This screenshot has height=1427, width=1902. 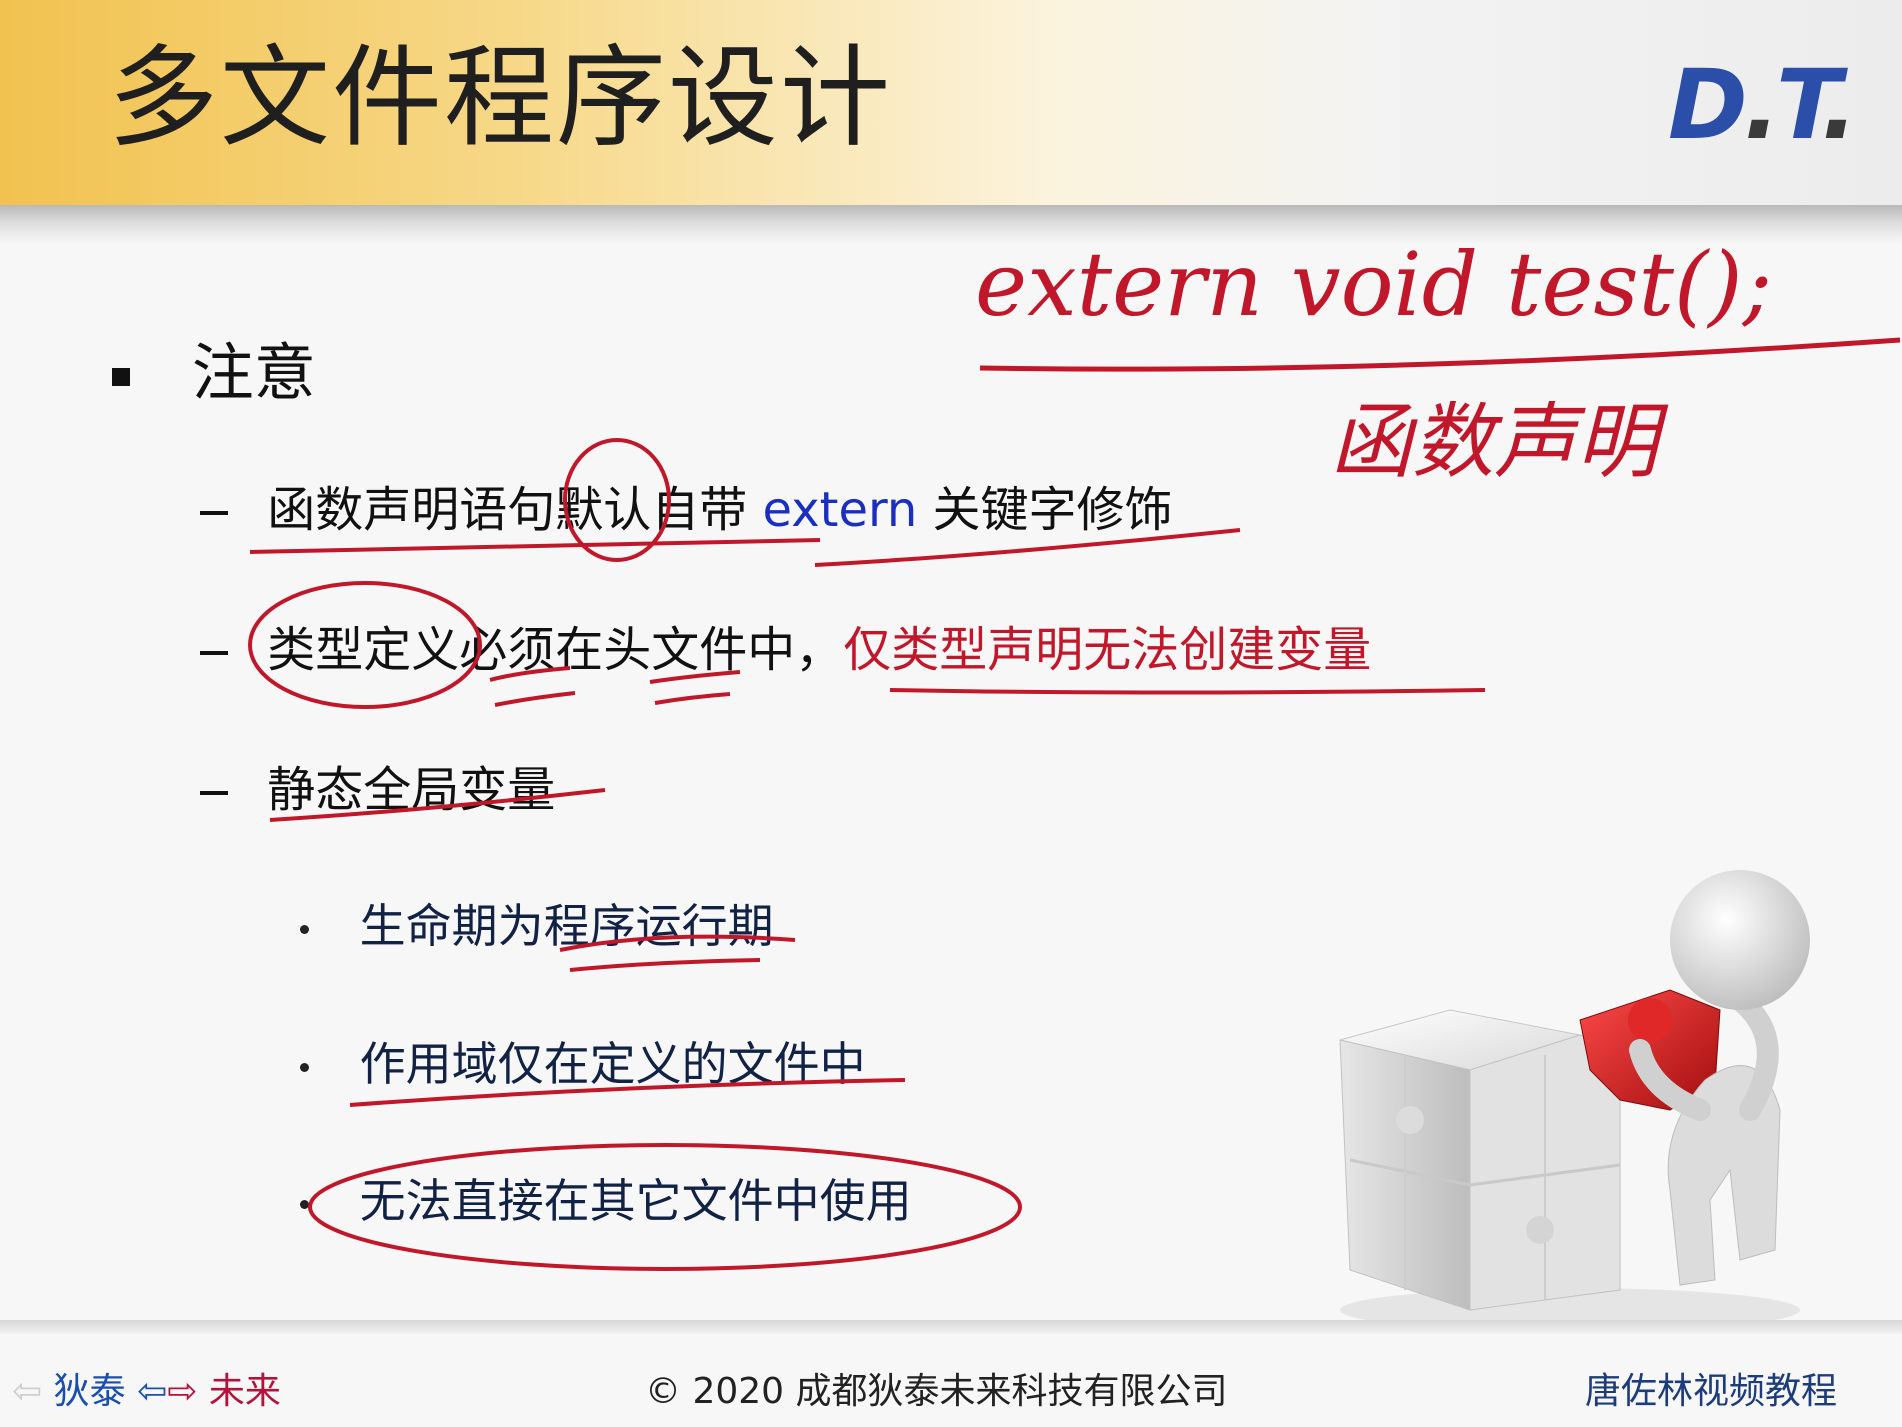 I want to click on footer-brand-a: 狄泰, so click(x=89, y=1391).